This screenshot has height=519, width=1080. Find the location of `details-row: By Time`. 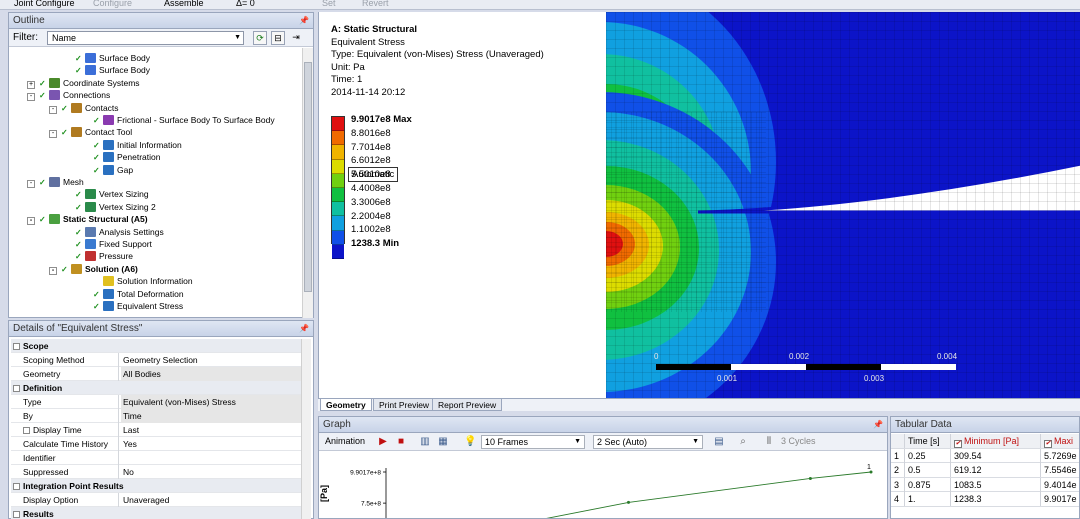

details-row: By Time is located at coordinates (156, 416).